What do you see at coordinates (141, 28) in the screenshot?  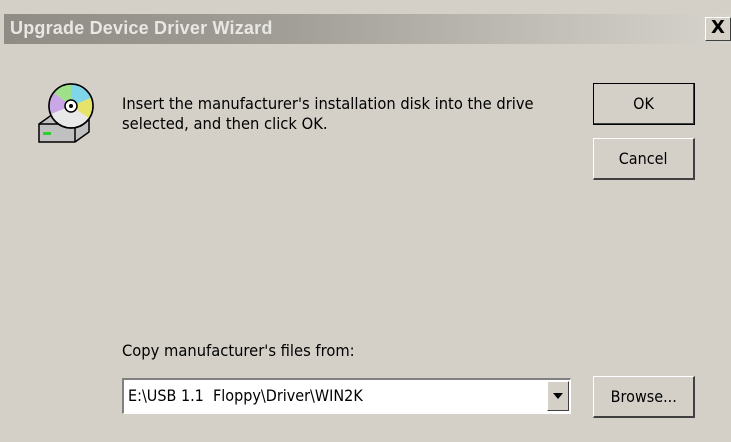 I see `window-title: Upgrade Device Driver Wizard` at bounding box center [141, 28].